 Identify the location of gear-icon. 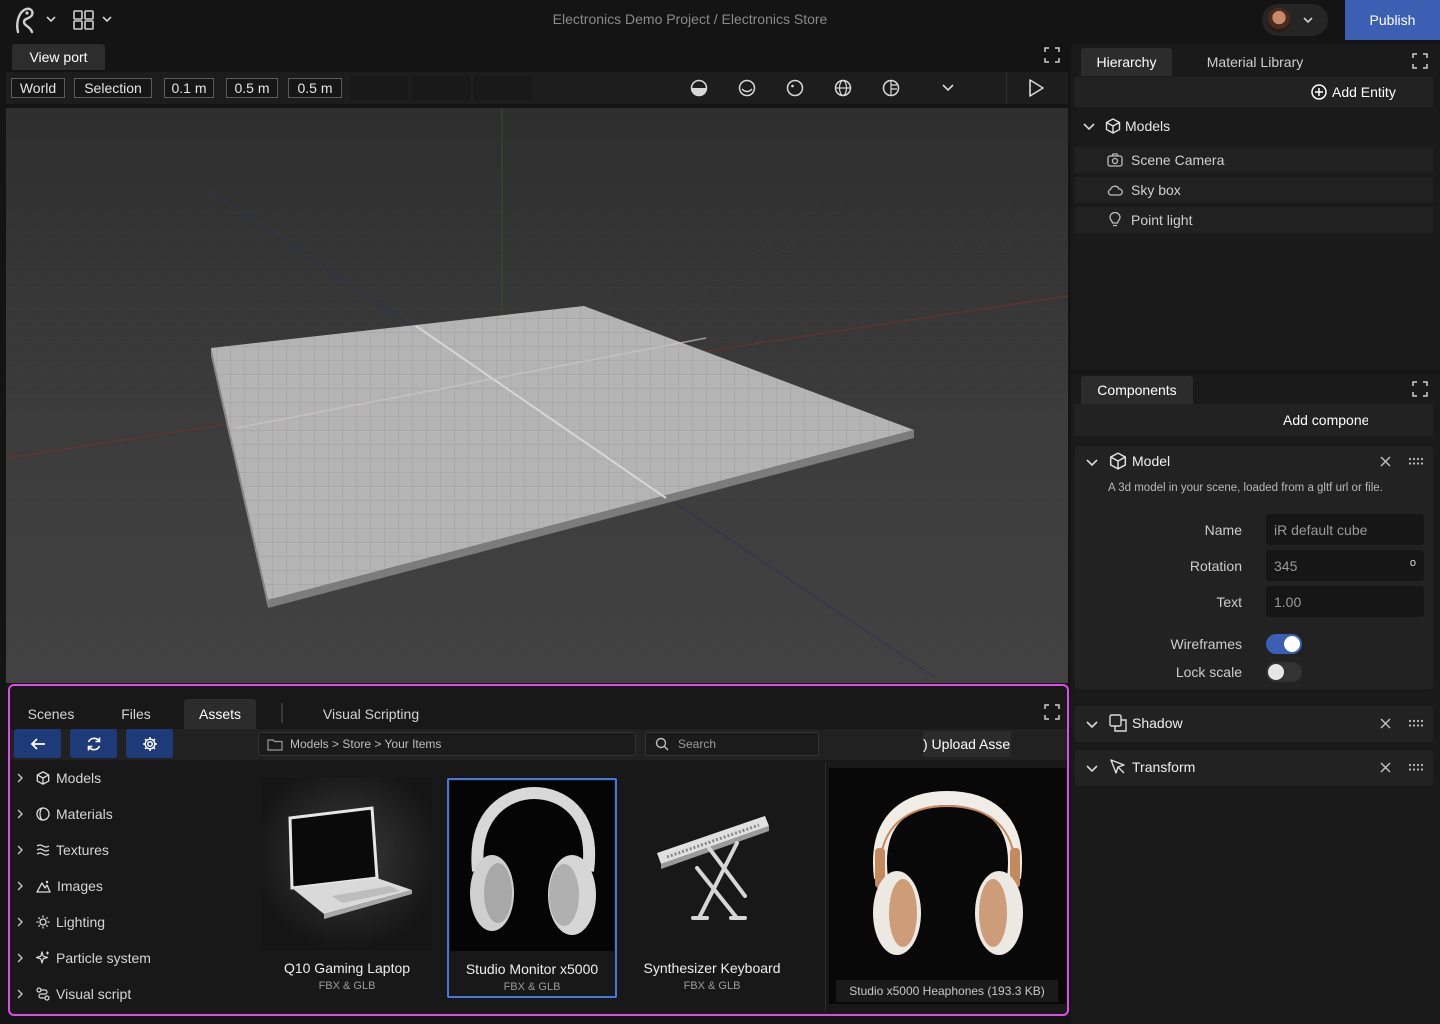
(150, 744).